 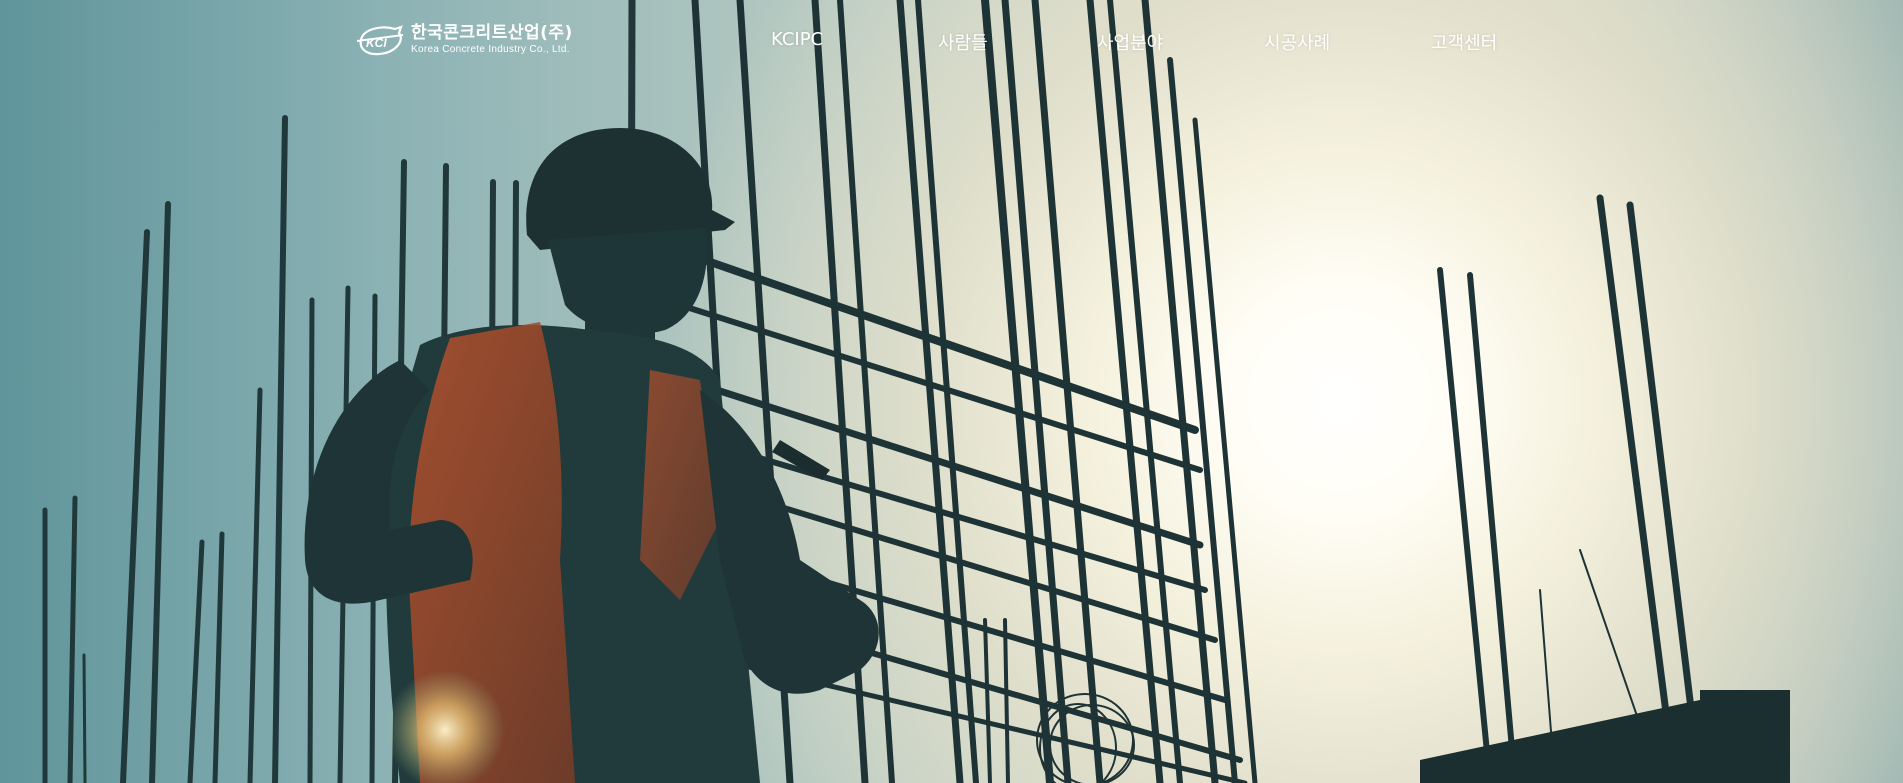 What do you see at coordinates (797, 39) in the screenshot?
I see `nav-item-kcipc: KCIPC` at bounding box center [797, 39].